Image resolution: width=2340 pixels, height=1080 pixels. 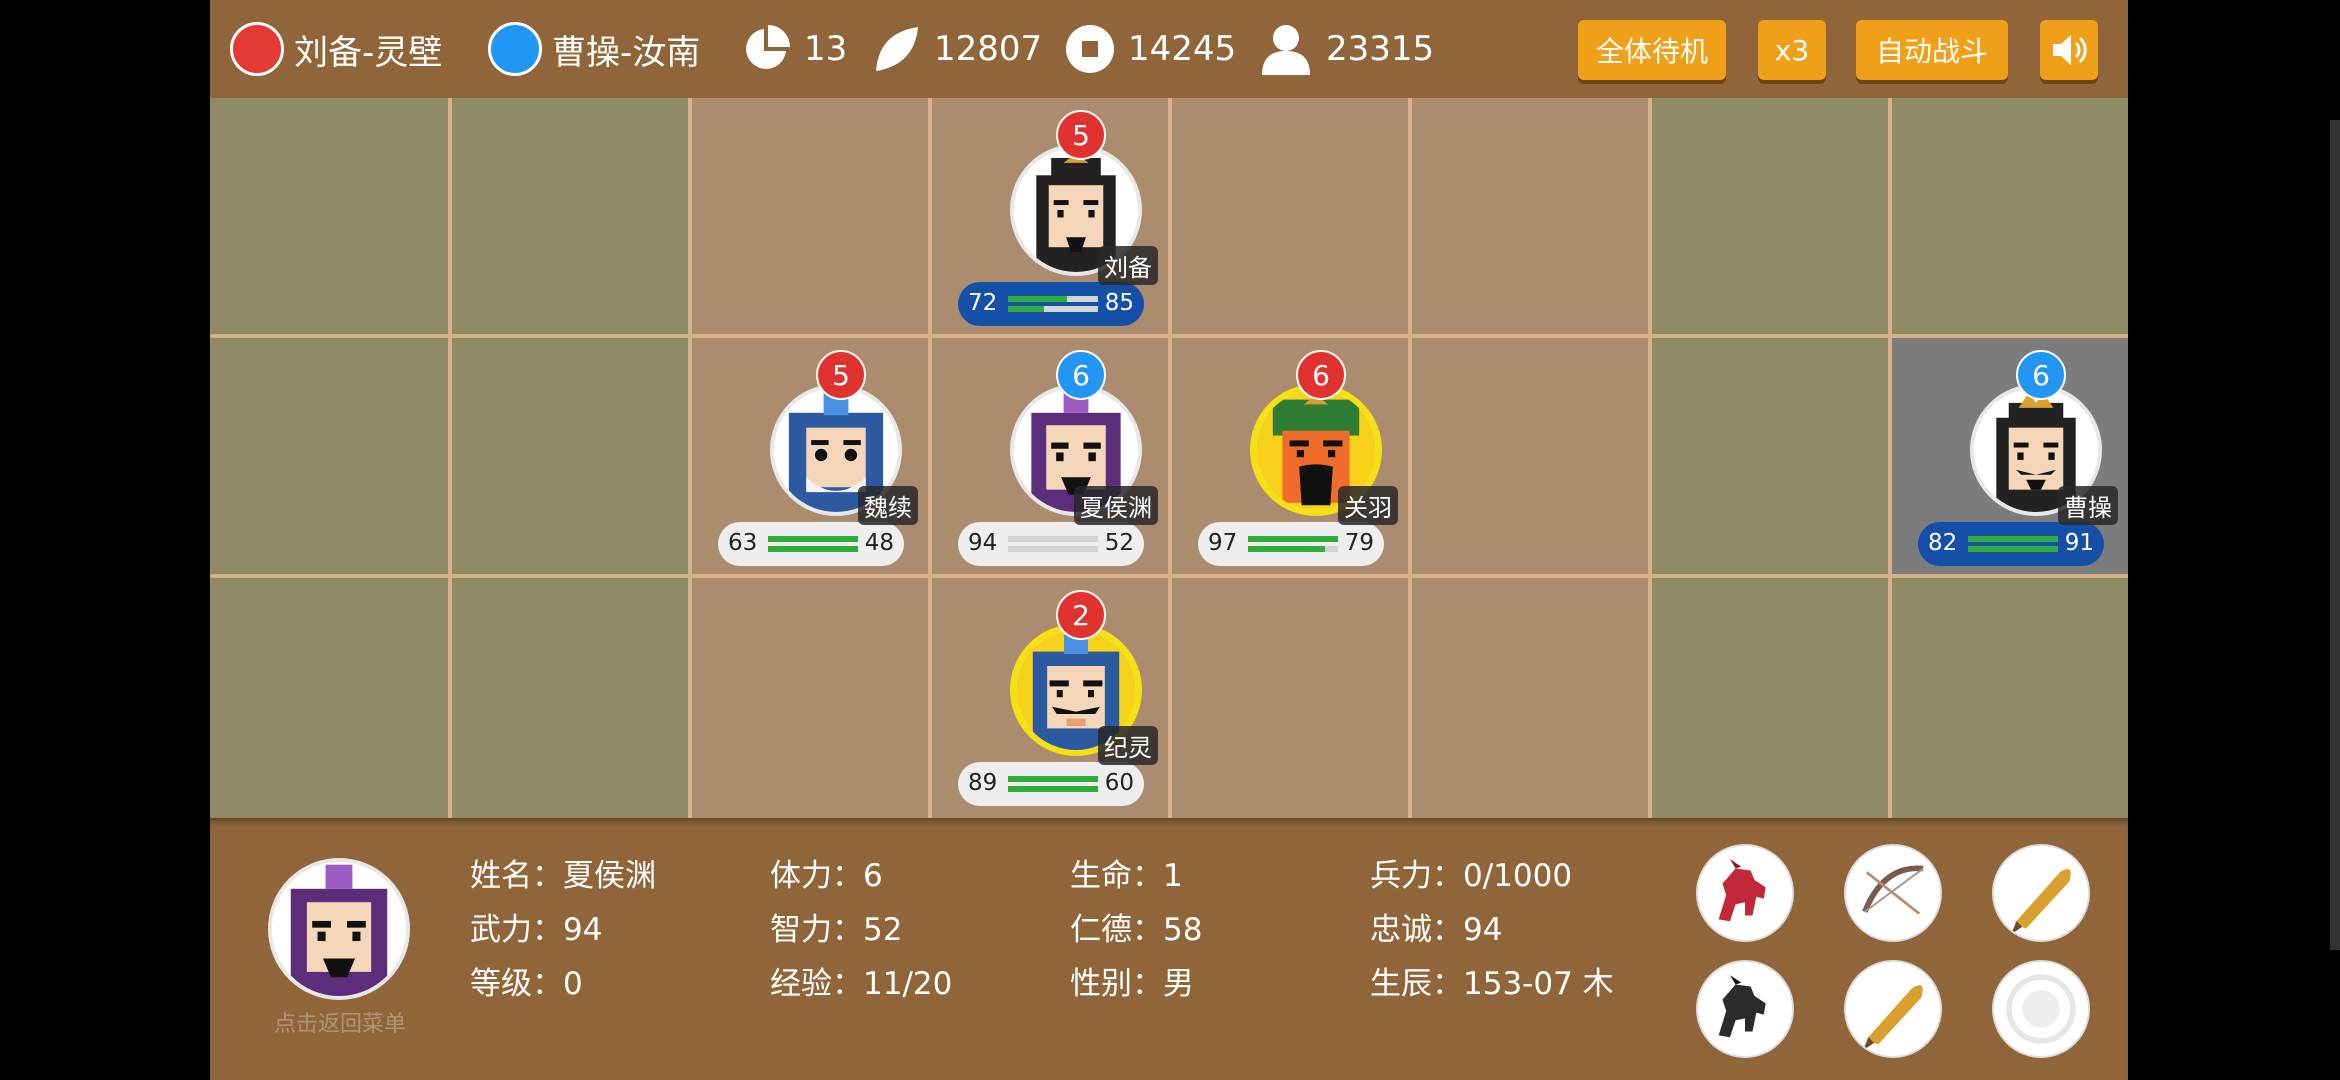 What do you see at coordinates (1893, 893) in the screenshot?
I see `bow-icon` at bounding box center [1893, 893].